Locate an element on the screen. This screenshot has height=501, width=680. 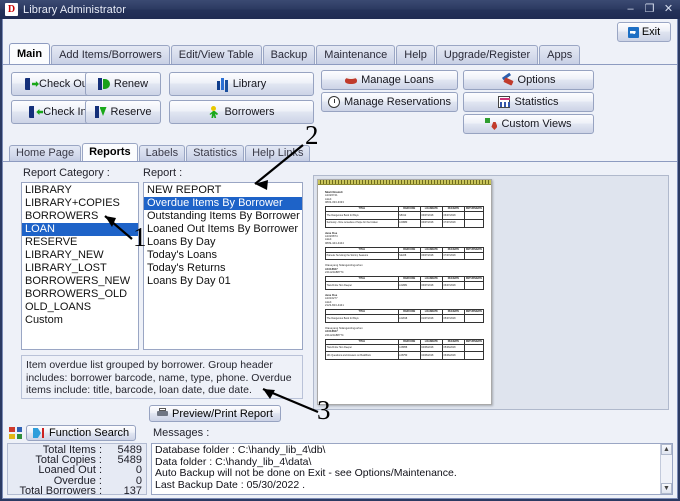
tab-edit-view-table: Edit/View Table is located at coordinates (216, 54).